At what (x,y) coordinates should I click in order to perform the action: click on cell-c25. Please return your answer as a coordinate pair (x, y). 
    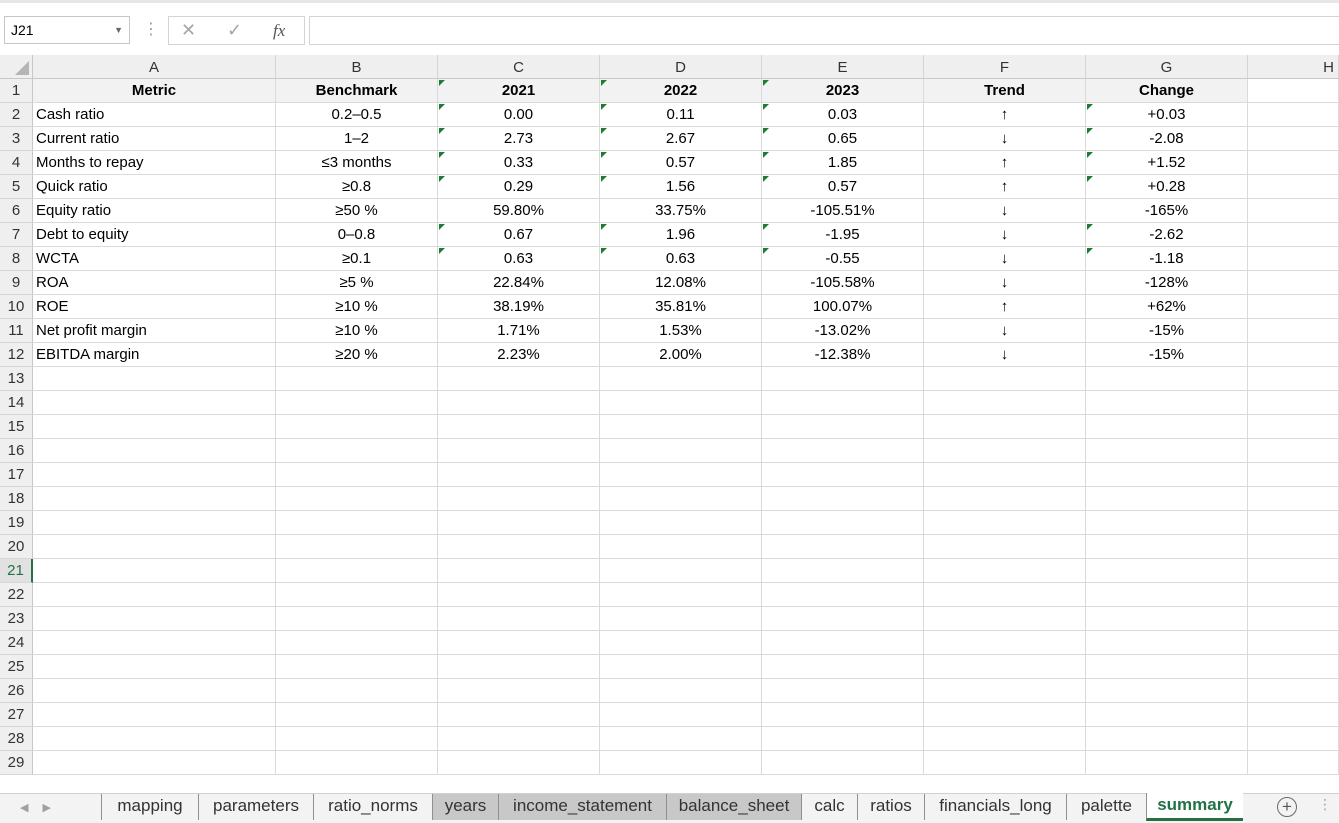
    Looking at the image, I should click on (519, 667).